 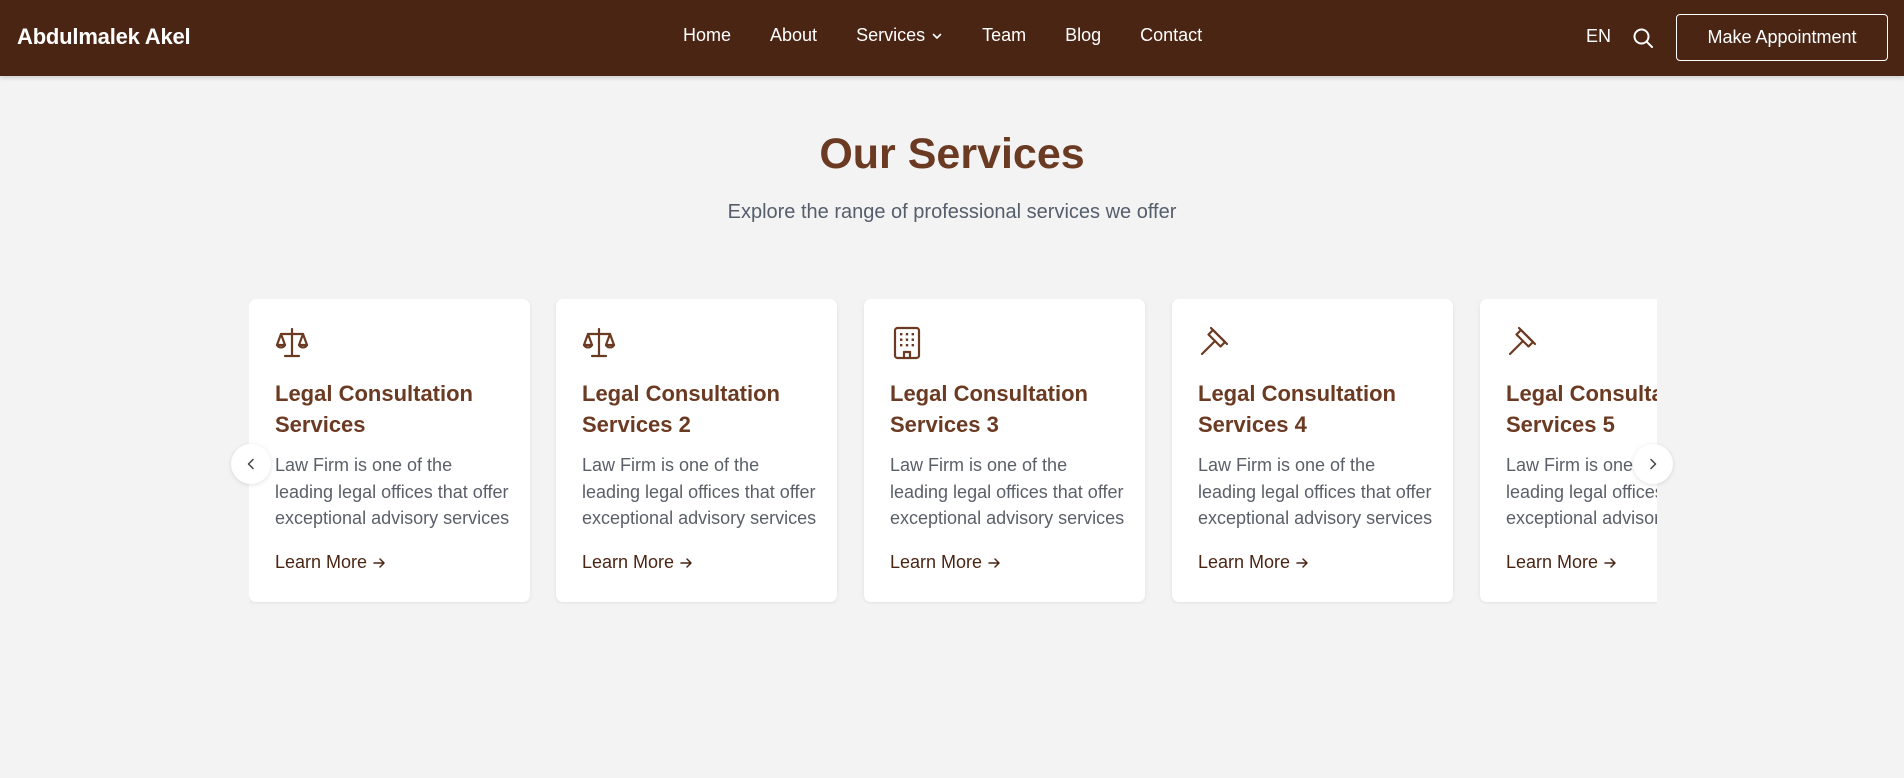 I want to click on nav-home: Home, so click(x=707, y=35).